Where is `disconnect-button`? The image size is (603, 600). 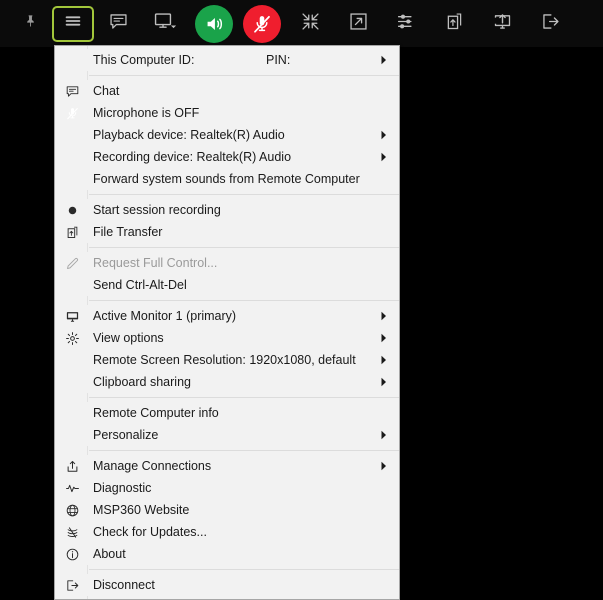
disconnect-button is located at coordinates (550, 24).